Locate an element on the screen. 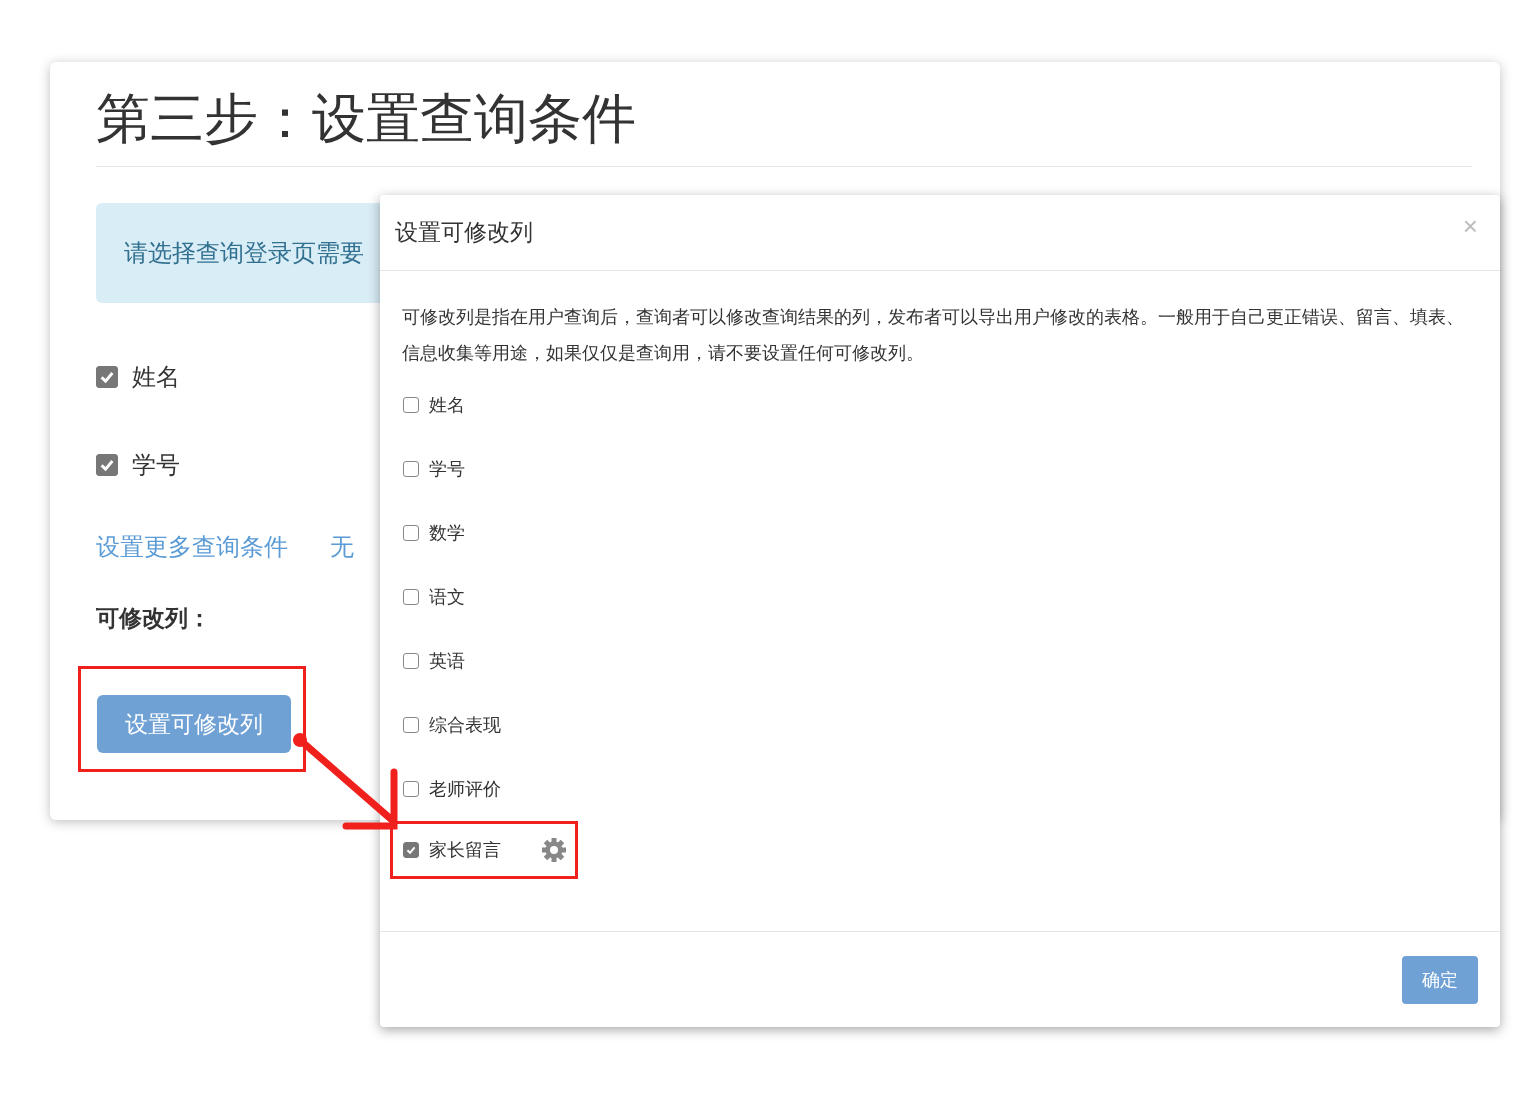 The width and height of the screenshot is (1539, 1095). checkbox-label: 语文 is located at coordinates (447, 597).